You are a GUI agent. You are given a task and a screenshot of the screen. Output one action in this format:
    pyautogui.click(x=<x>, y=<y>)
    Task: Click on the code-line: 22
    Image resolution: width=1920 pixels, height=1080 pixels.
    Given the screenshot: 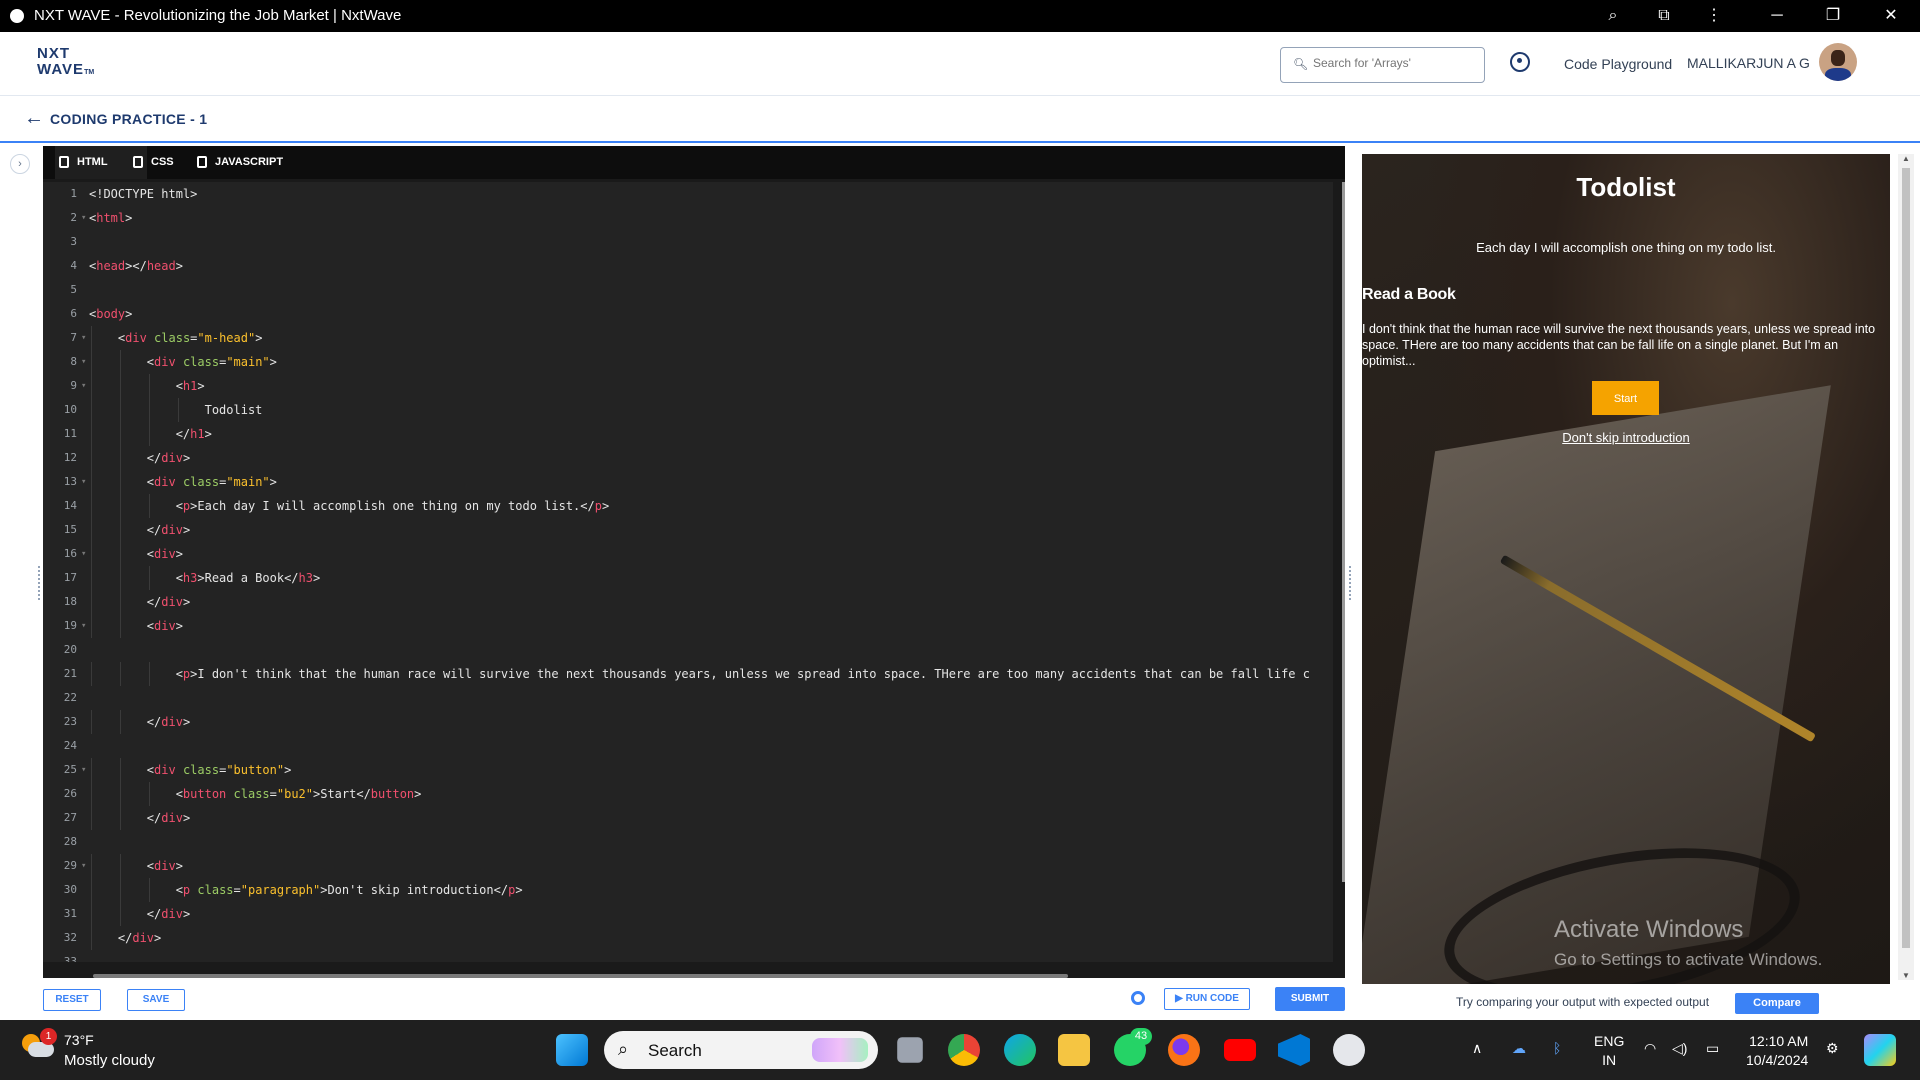 What is the action you would take?
    pyautogui.click(x=688, y=698)
    